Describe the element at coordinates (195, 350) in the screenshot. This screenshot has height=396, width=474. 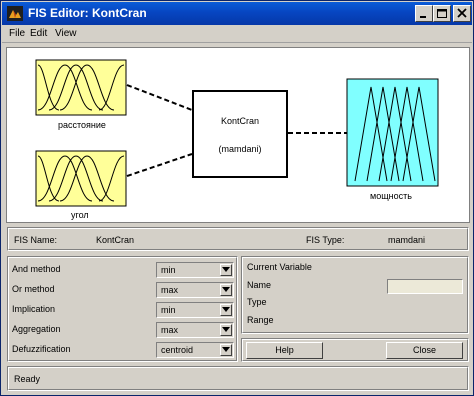
I see `defuzzification-select: centroid` at that location.